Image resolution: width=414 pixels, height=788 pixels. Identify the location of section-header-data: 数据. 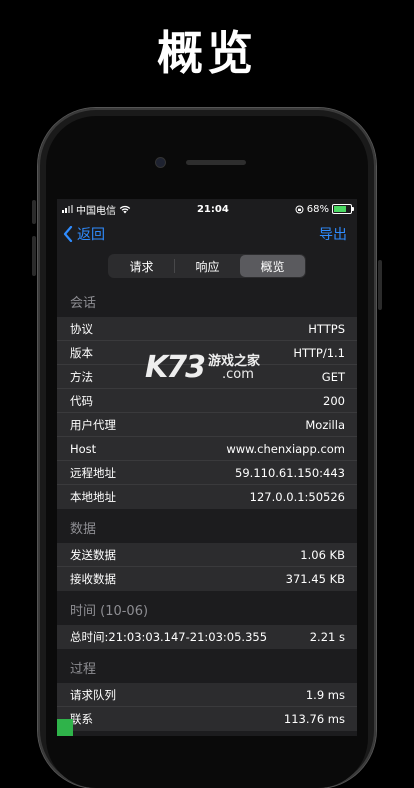
(83, 529).